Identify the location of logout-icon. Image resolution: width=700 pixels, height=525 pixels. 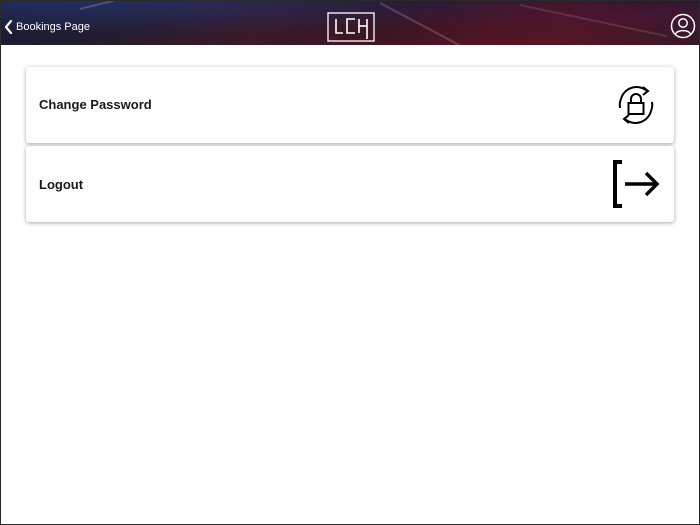
(636, 184).